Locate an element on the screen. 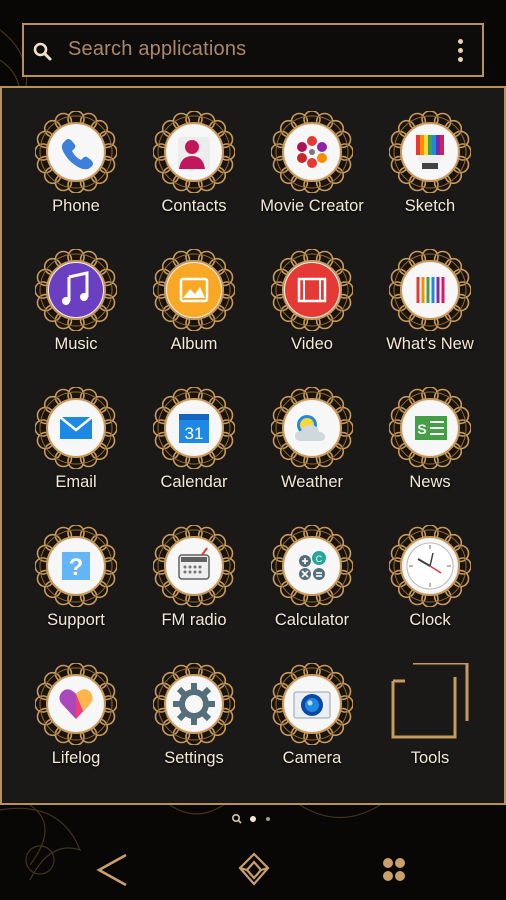 This screenshot has height=900, width=506. app-music: Music is located at coordinates (76, 309).